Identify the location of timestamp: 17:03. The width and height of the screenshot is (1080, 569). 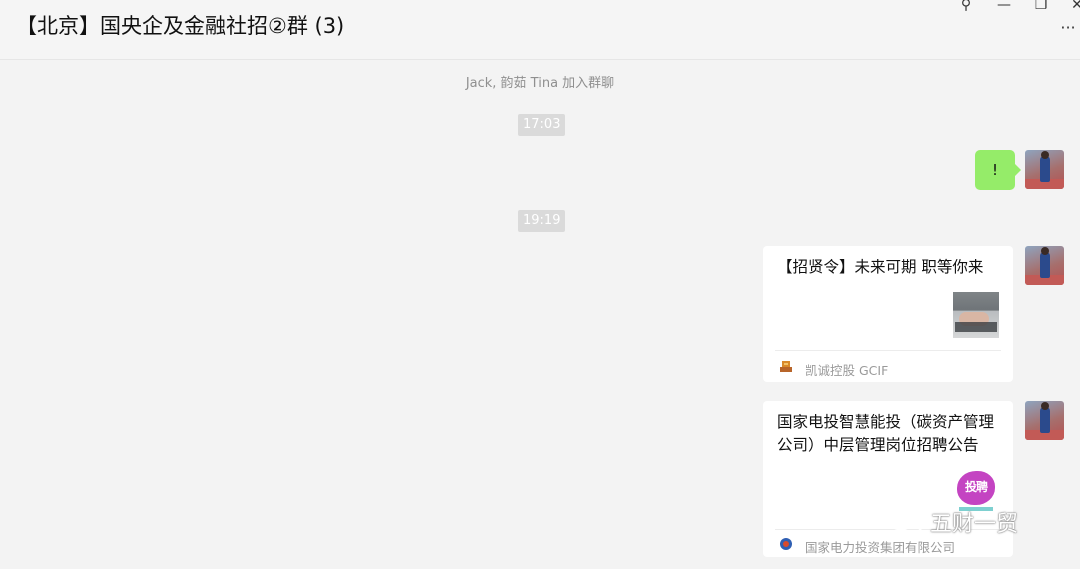
(542, 125).